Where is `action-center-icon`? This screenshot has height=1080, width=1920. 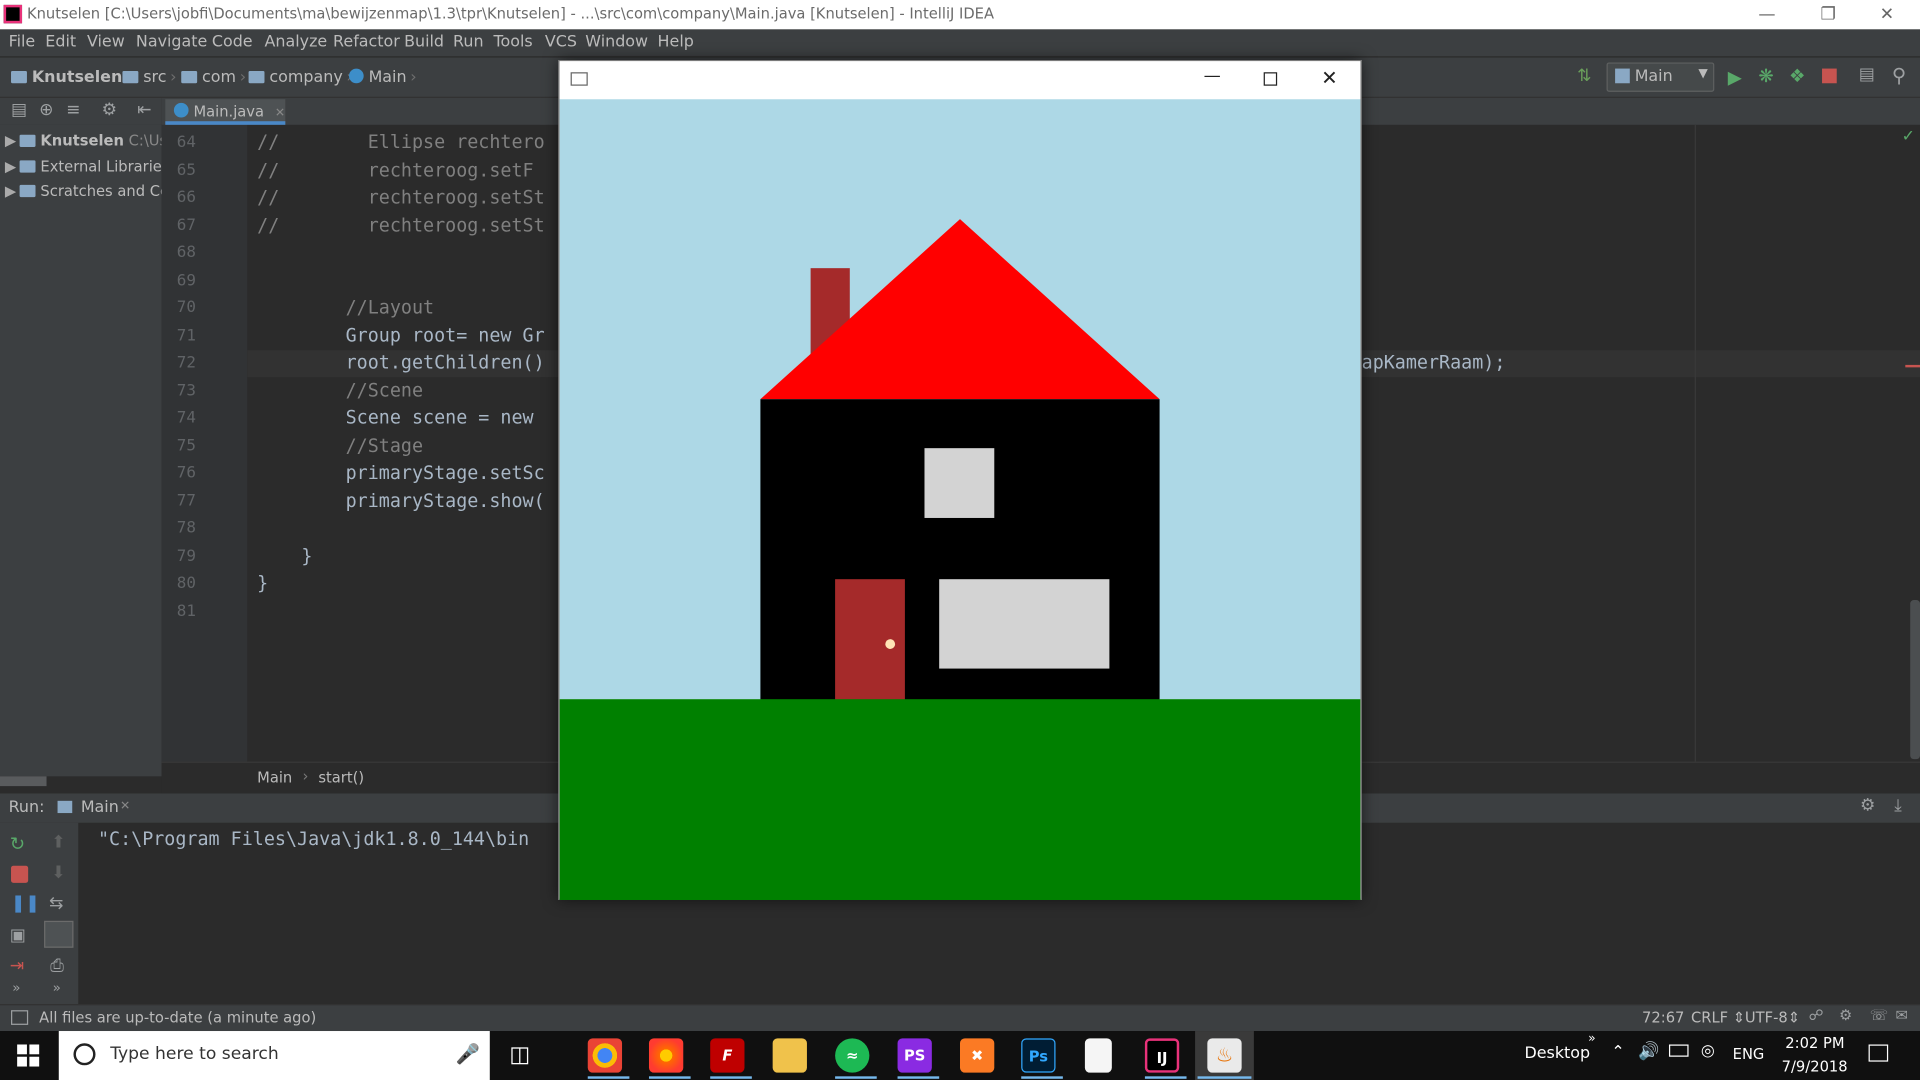
action-center-icon is located at coordinates (1878, 1053).